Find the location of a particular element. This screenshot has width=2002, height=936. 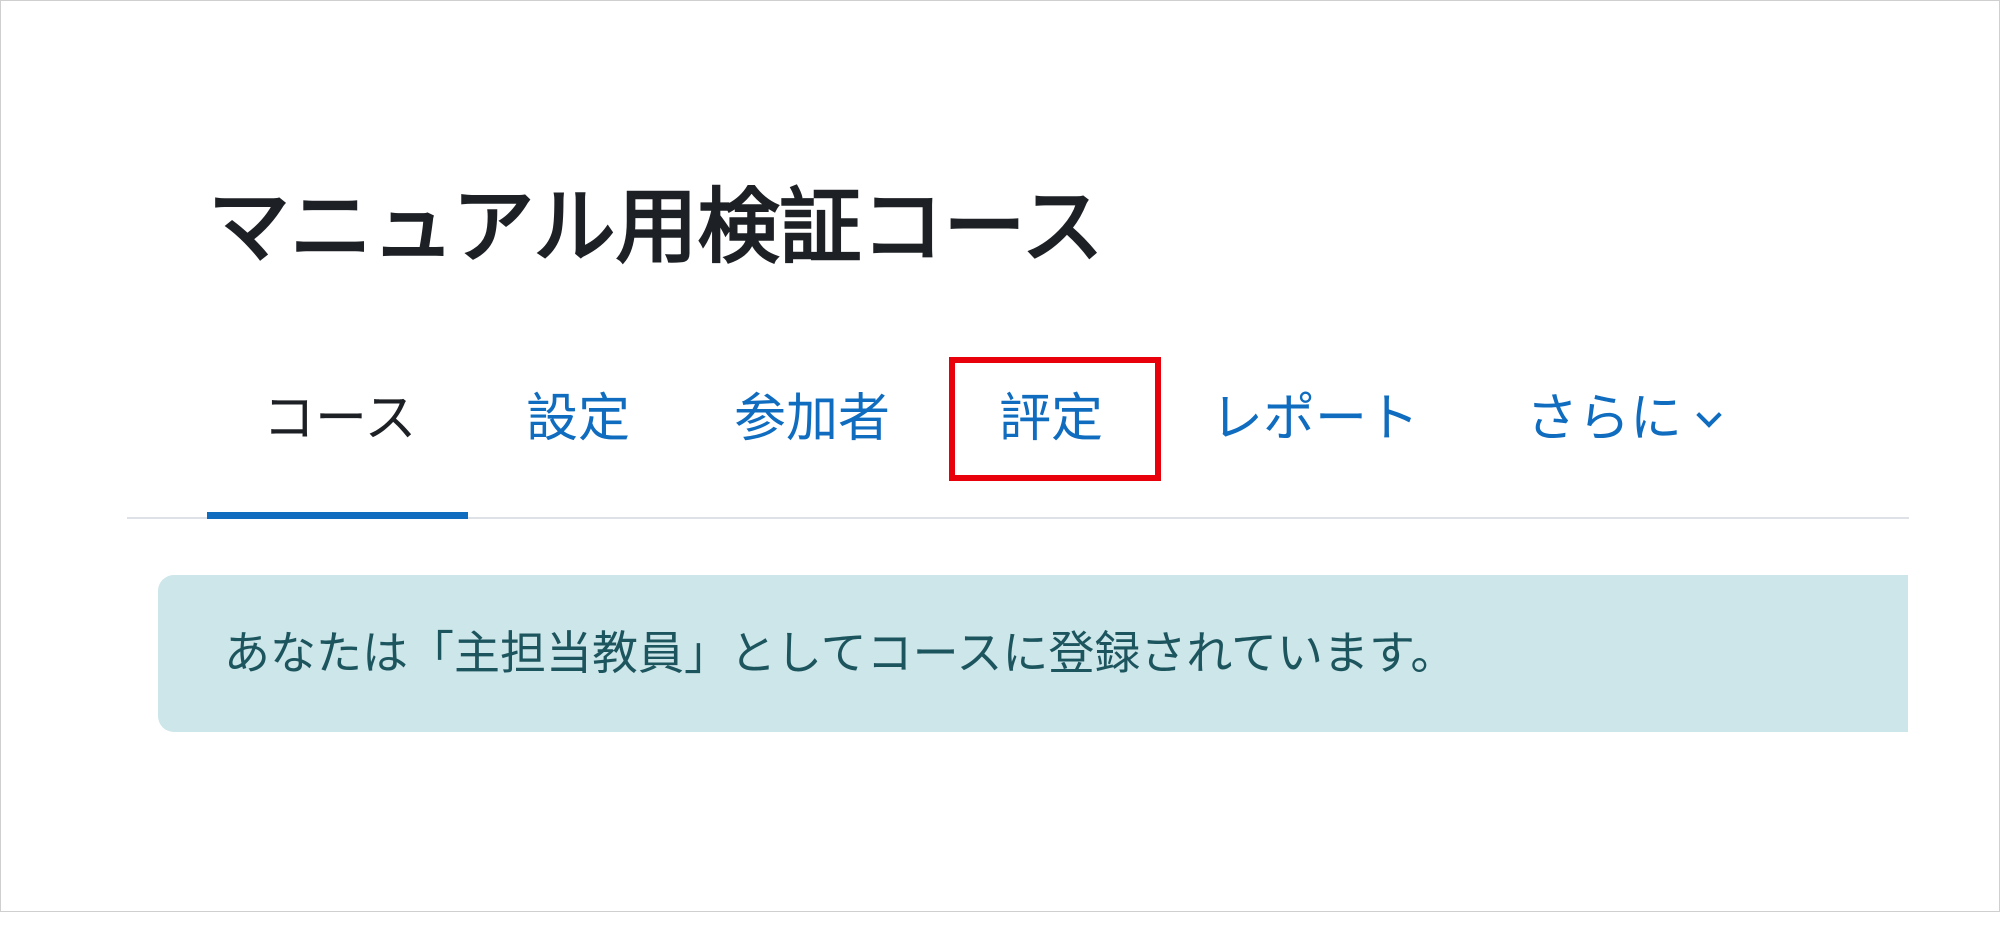

enrolment-alert: あなたは「主担当教員」としてコースに登録されています。 is located at coordinates (1033, 653).